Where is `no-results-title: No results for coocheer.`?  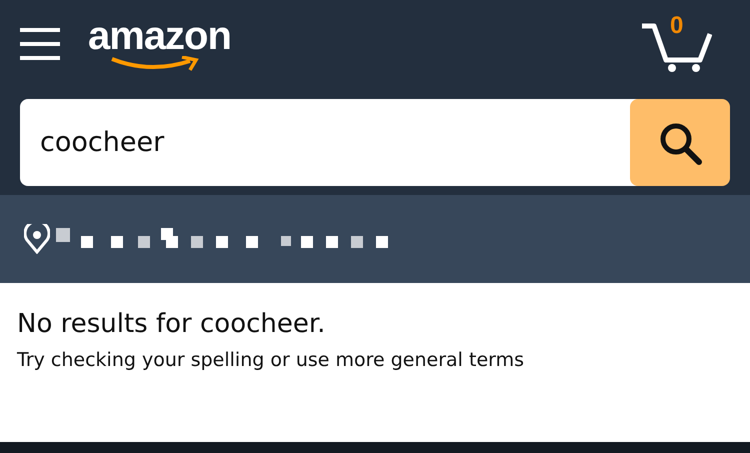 no-results-title: No results for coocheer. is located at coordinates (171, 324).